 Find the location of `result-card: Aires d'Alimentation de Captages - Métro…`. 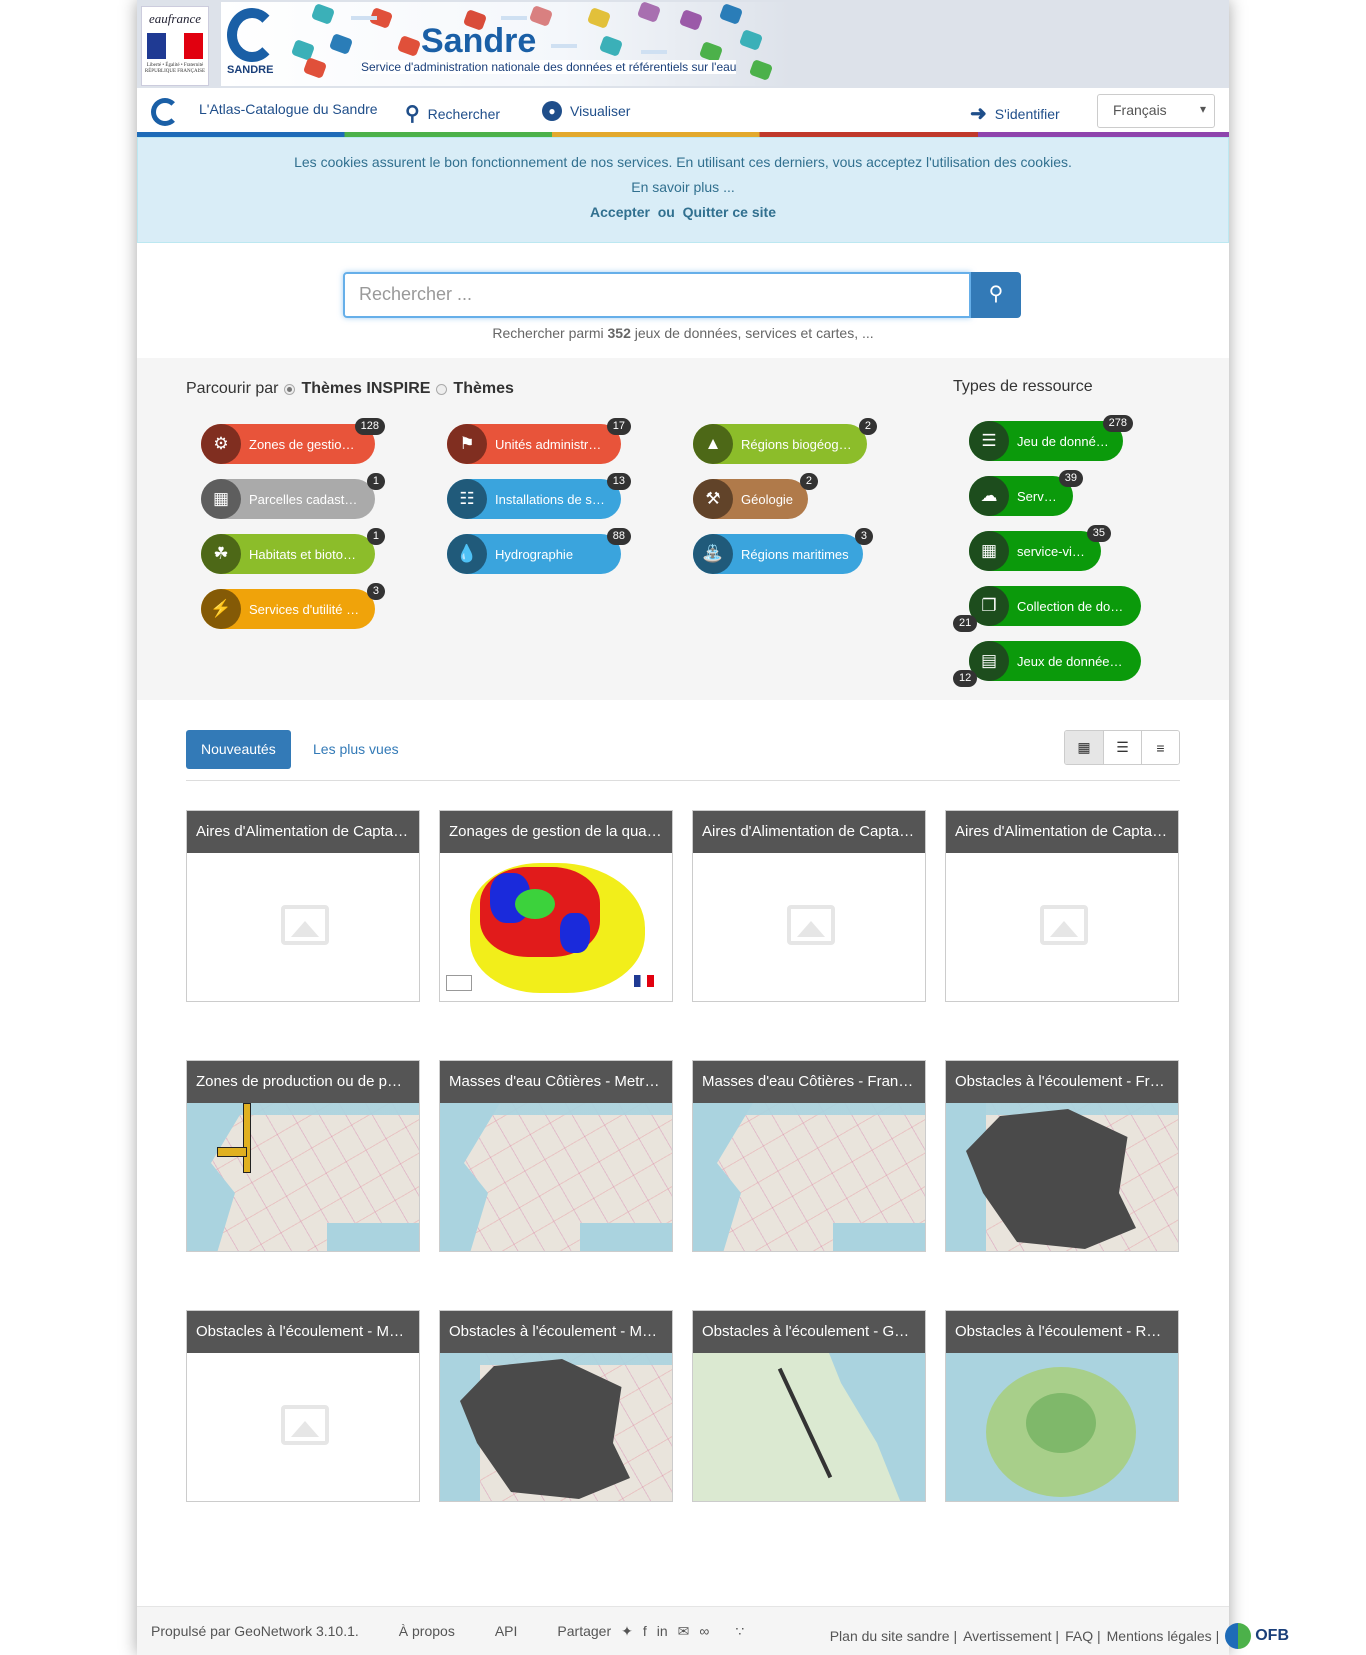

result-card: Aires d'Alimentation de Captages - Métro… is located at coordinates (303, 906).